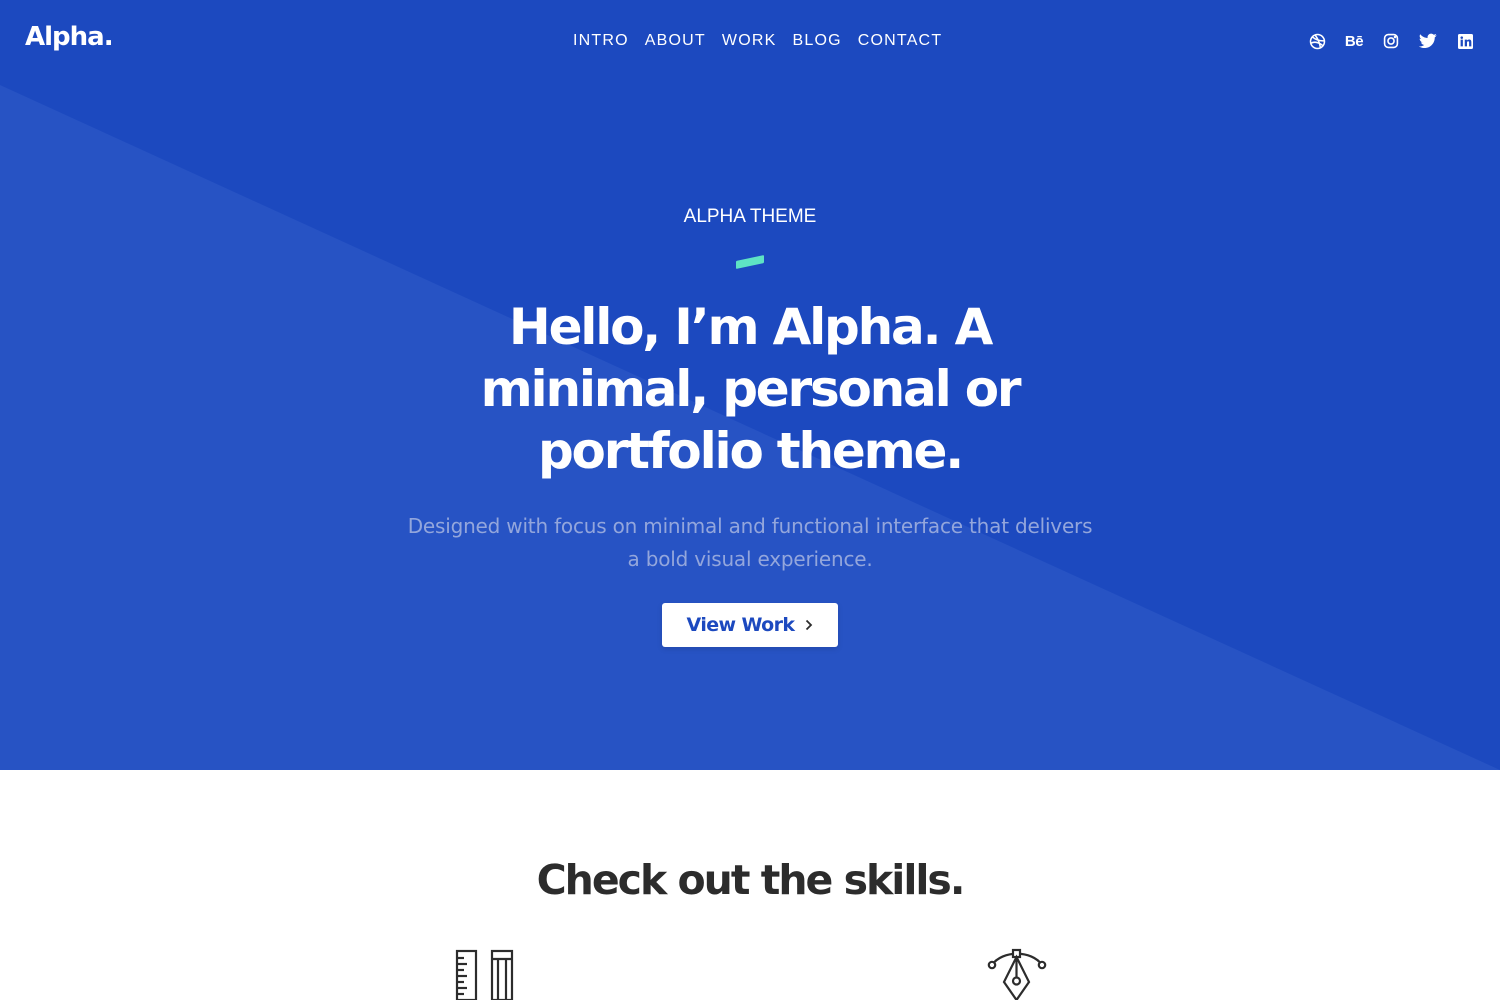  I want to click on hero-eyebrow: ALPHA THEME, so click(750, 216).